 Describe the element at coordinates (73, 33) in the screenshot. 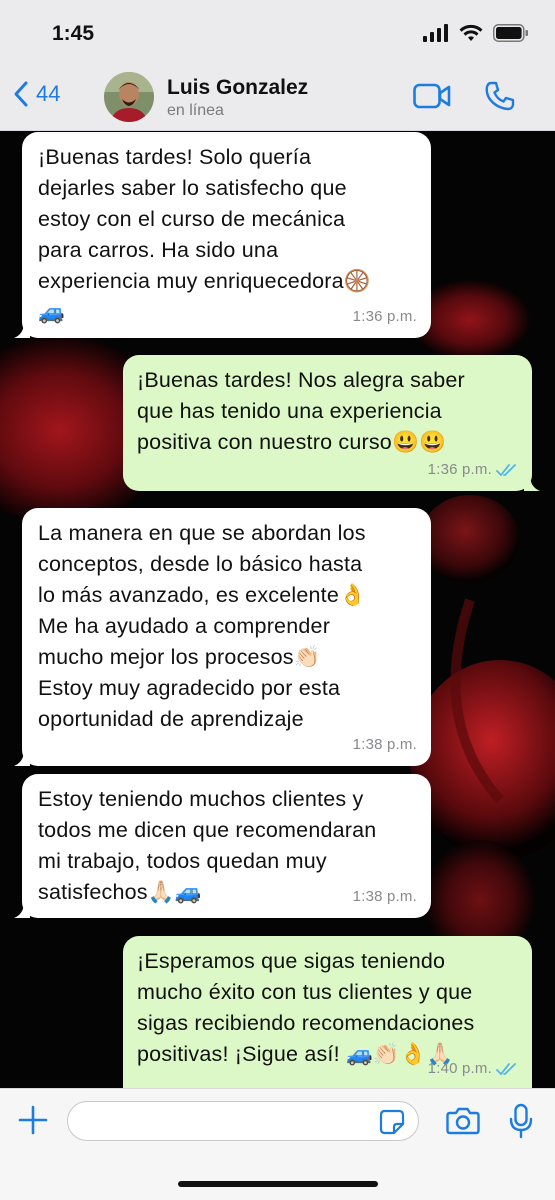

I see `status-time: 1:45` at that location.